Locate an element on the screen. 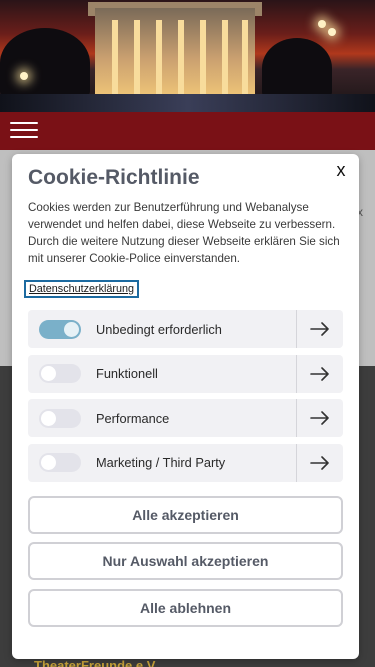  cookie-category-marketing: Marketing / Third Party is located at coordinates (185, 462).